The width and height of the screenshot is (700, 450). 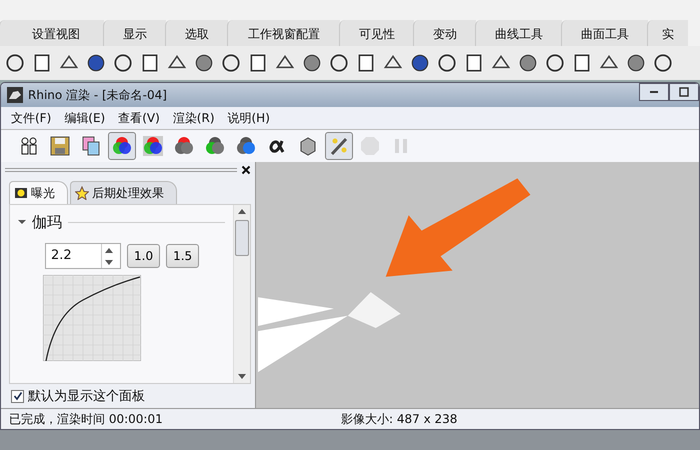 I want to click on scrollbar-thumb, so click(x=242, y=238).